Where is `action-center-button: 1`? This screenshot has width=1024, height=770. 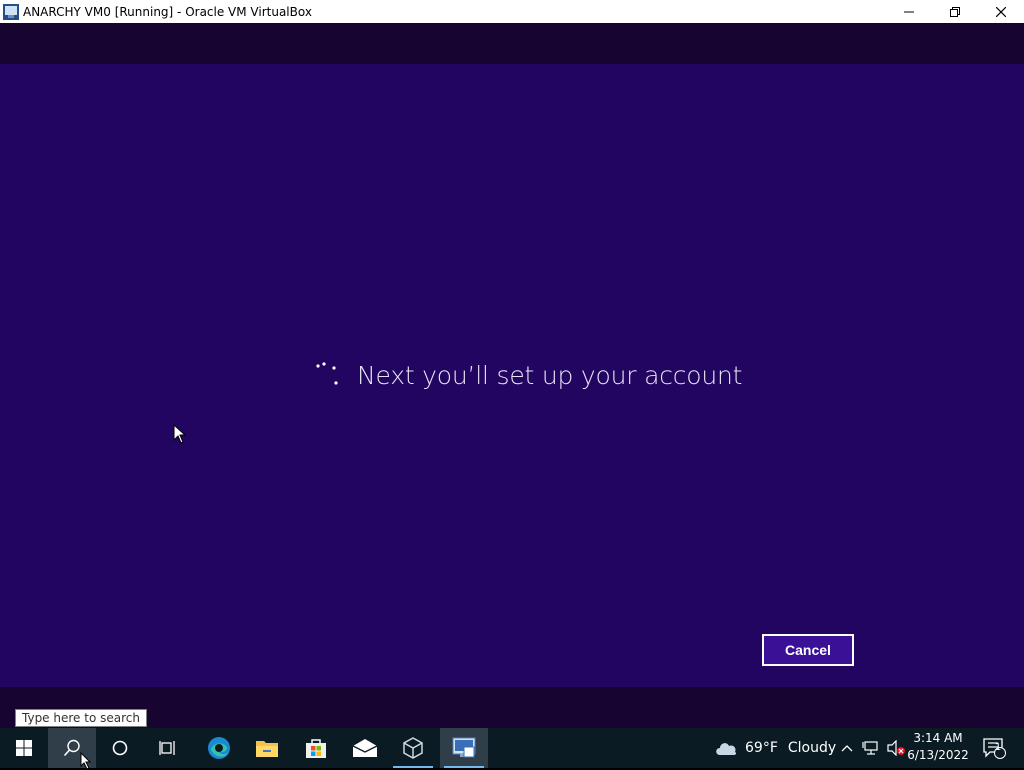
action-center-button: 1 is located at coordinates (994, 748).